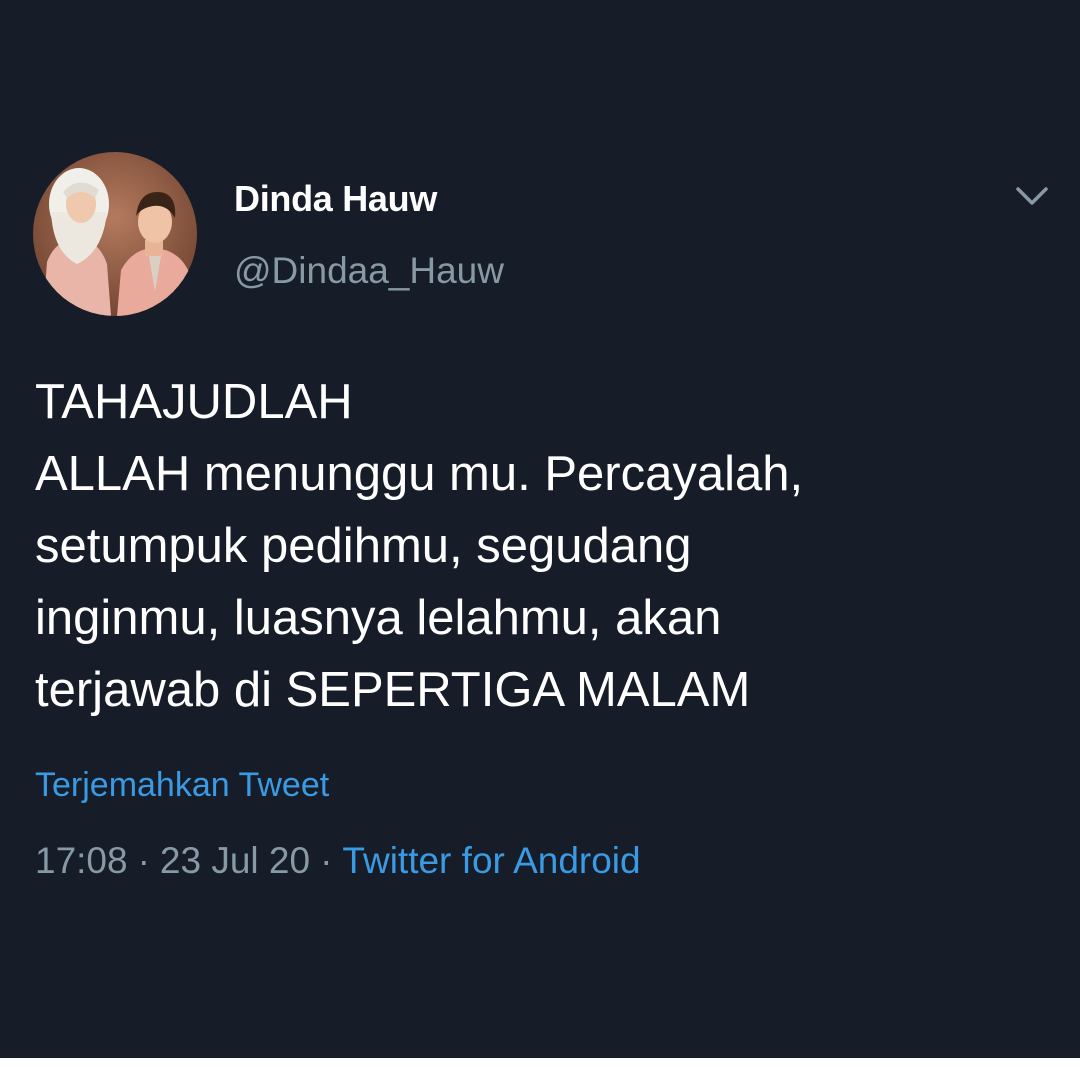  Describe the element at coordinates (378, 618) in the screenshot. I see `tweet-text-line: inginmu, luasnya lelahmu, akan` at that location.